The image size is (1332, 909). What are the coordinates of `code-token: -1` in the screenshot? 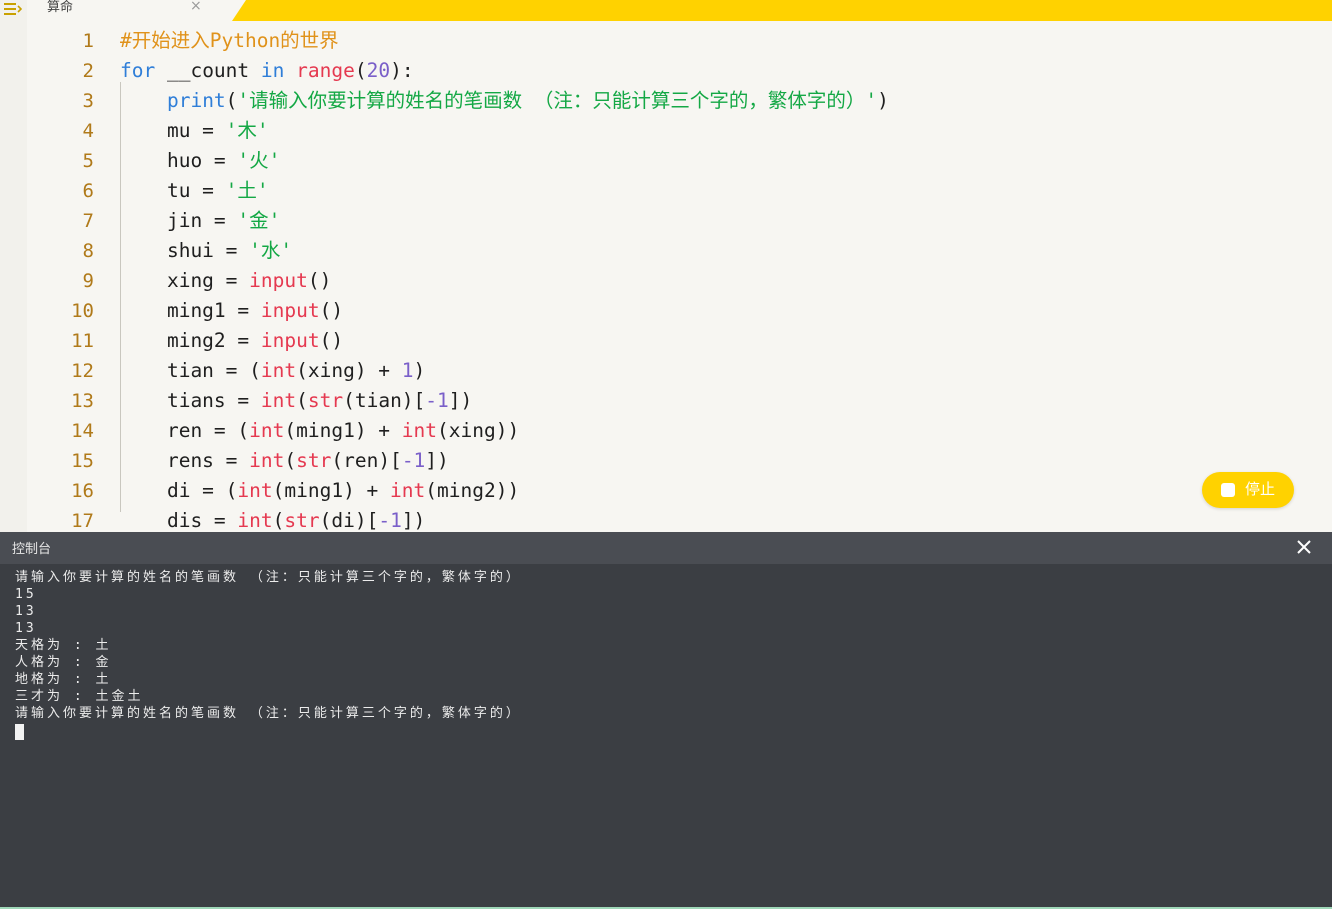 It's located at (390, 520).